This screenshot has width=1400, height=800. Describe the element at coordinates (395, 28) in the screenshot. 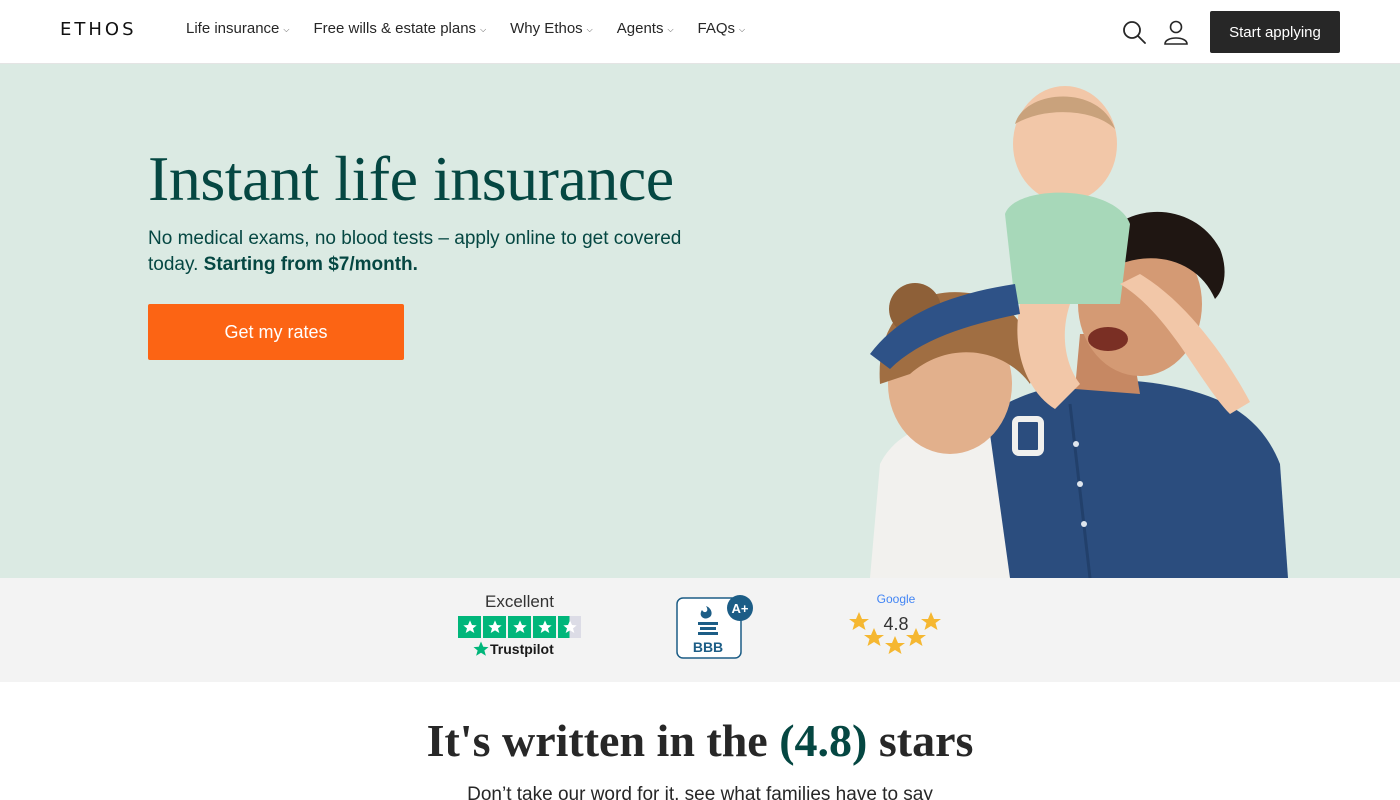

I see `nav-item-label: Free wills & estate plans` at that location.